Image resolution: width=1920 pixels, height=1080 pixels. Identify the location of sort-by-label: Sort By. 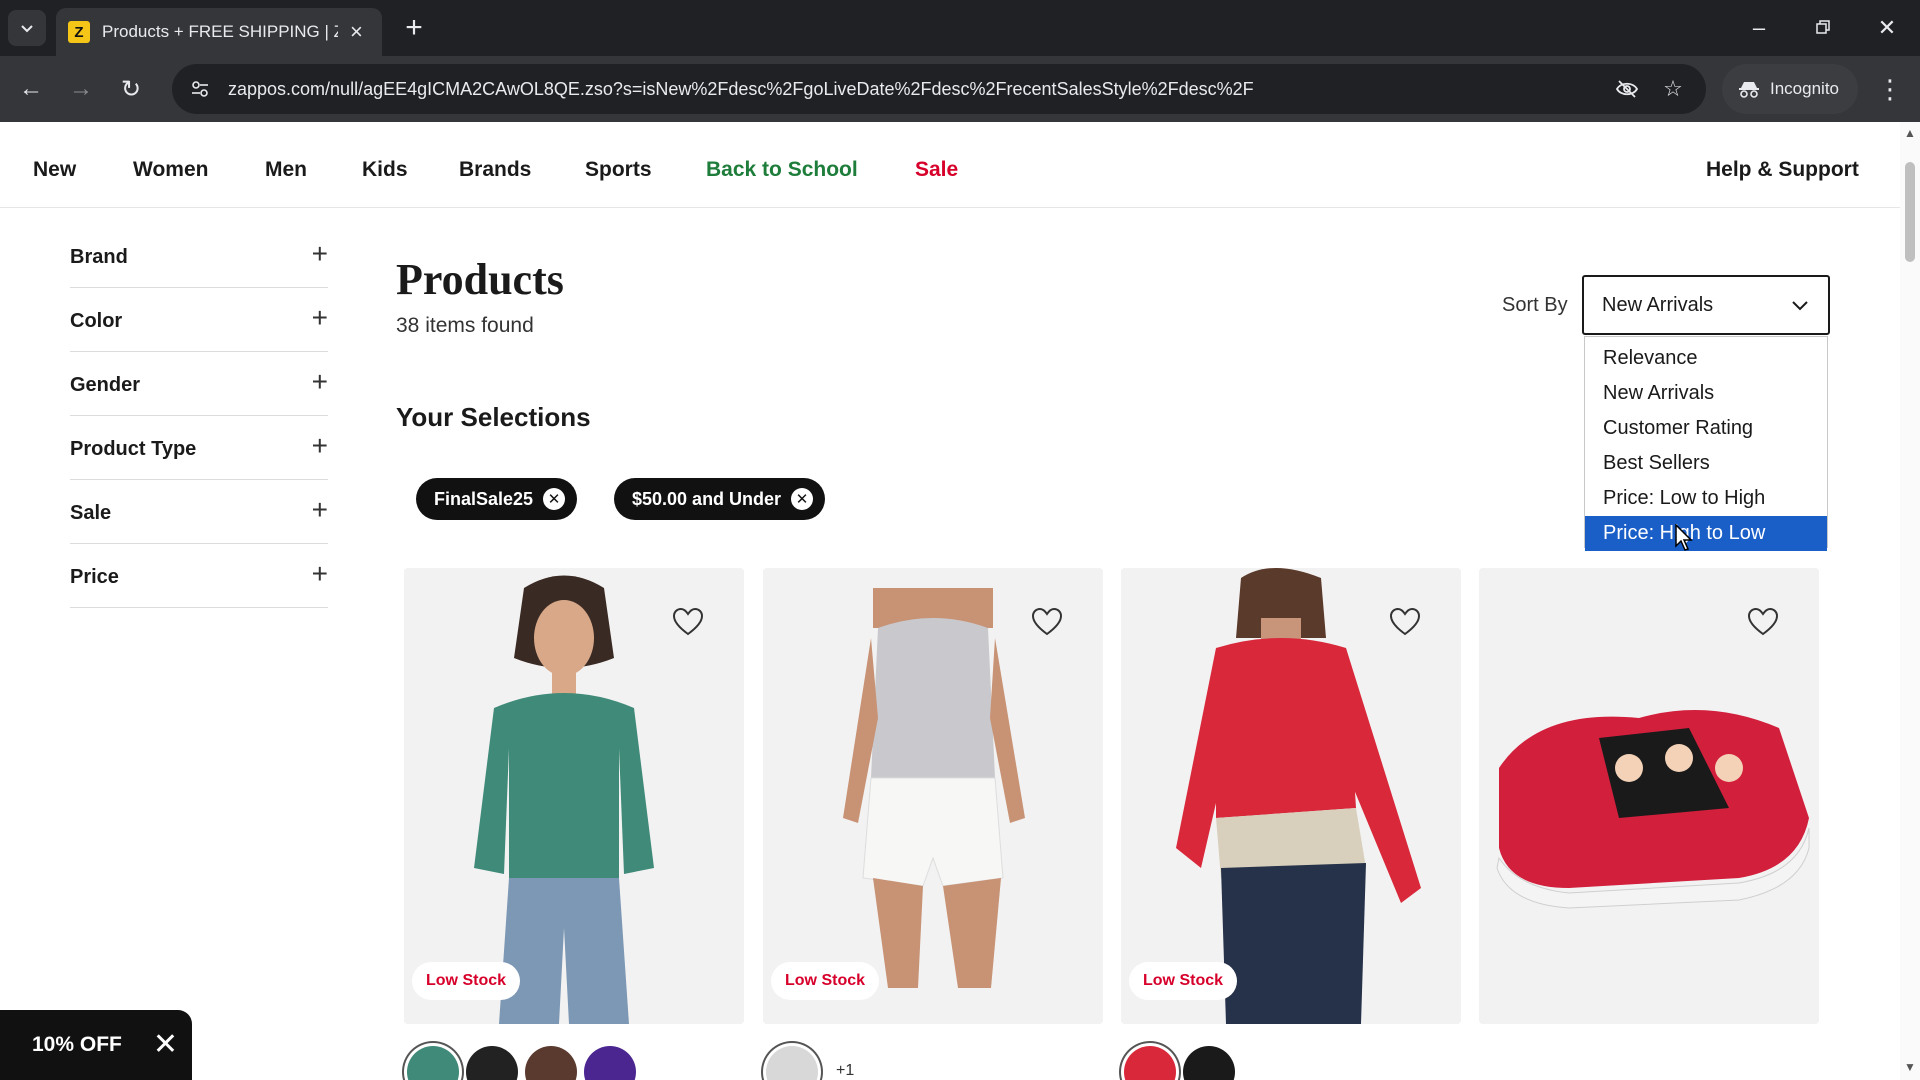
(1535, 305).